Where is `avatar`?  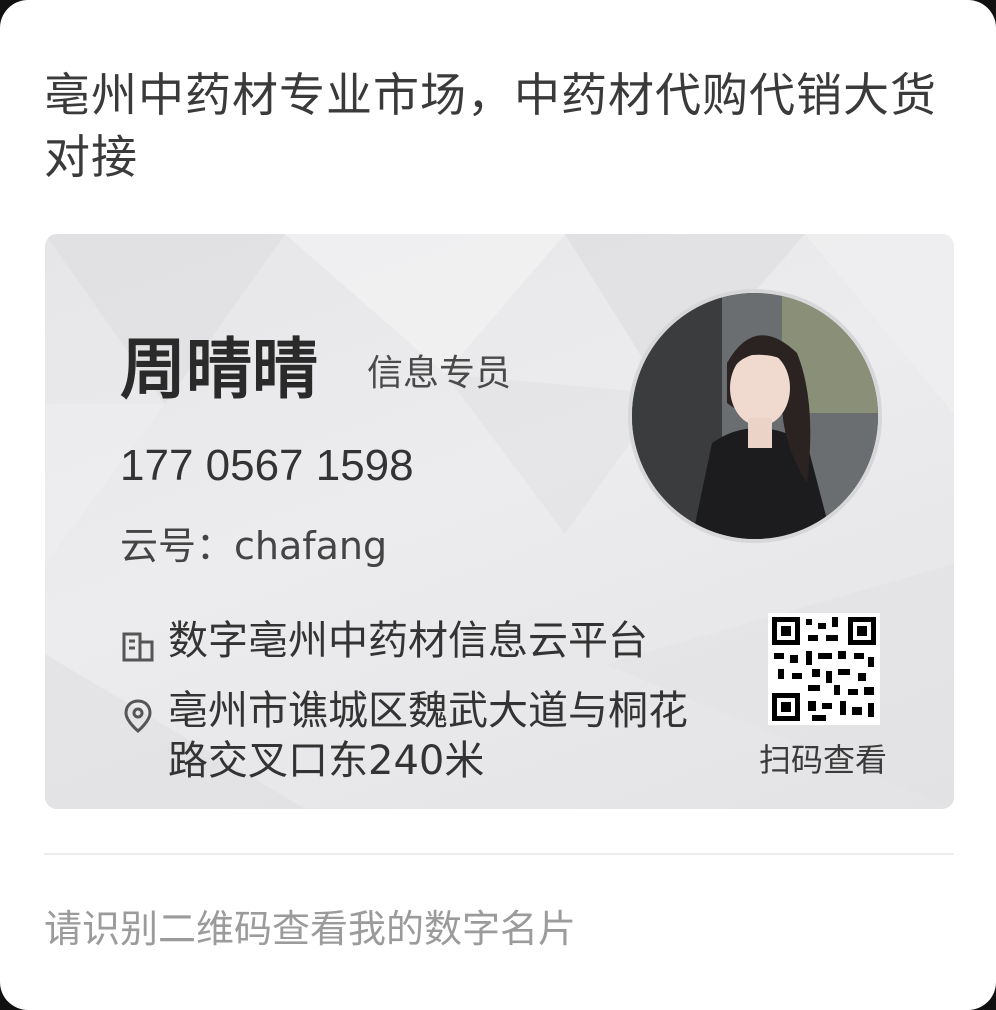 avatar is located at coordinates (755, 416).